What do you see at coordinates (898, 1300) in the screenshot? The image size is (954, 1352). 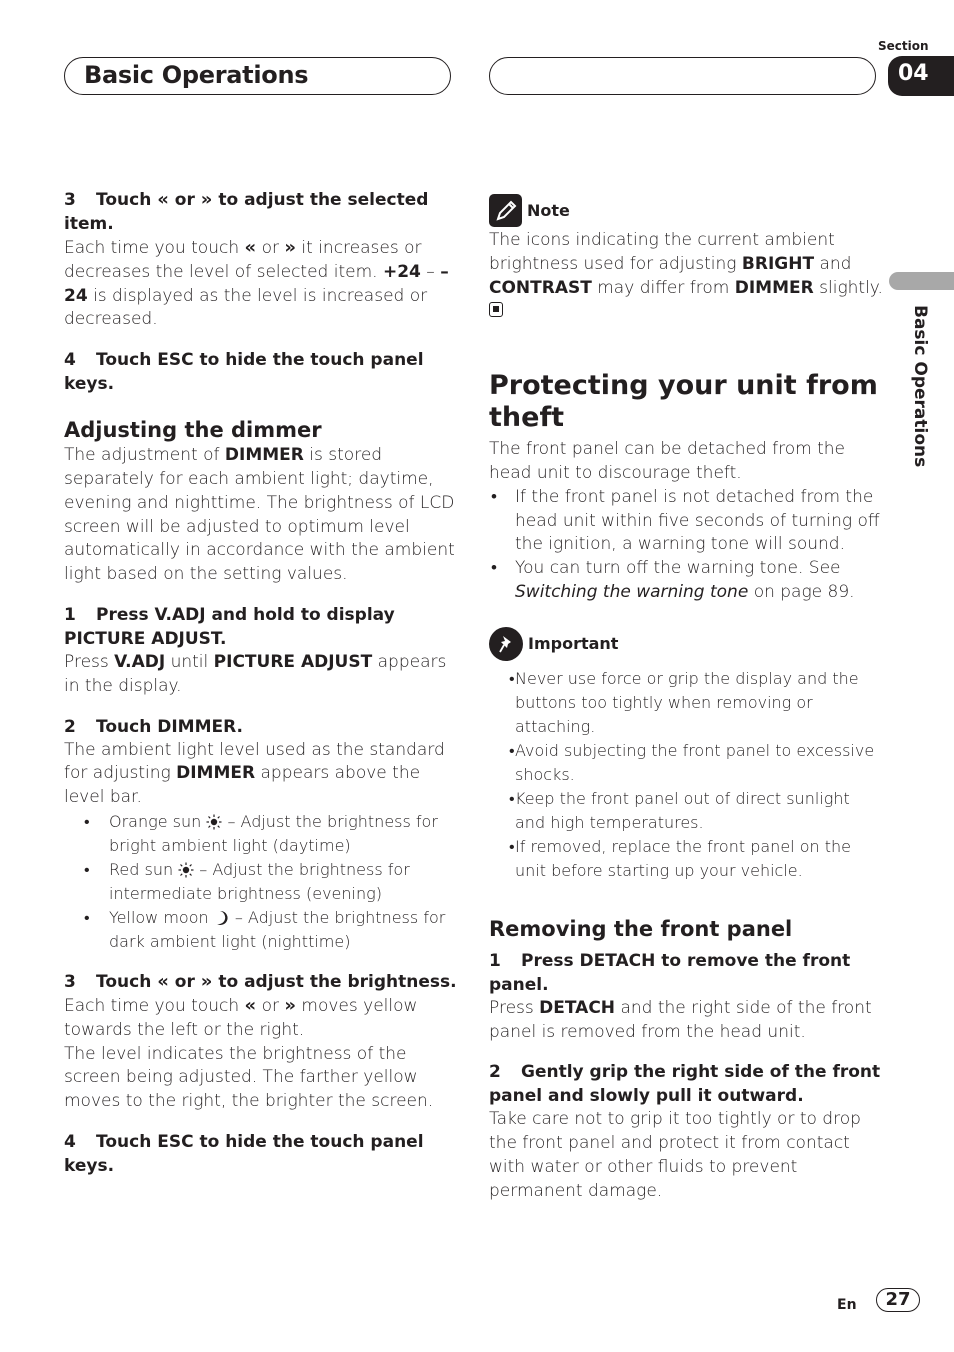 I see `page-number: 27` at bounding box center [898, 1300].